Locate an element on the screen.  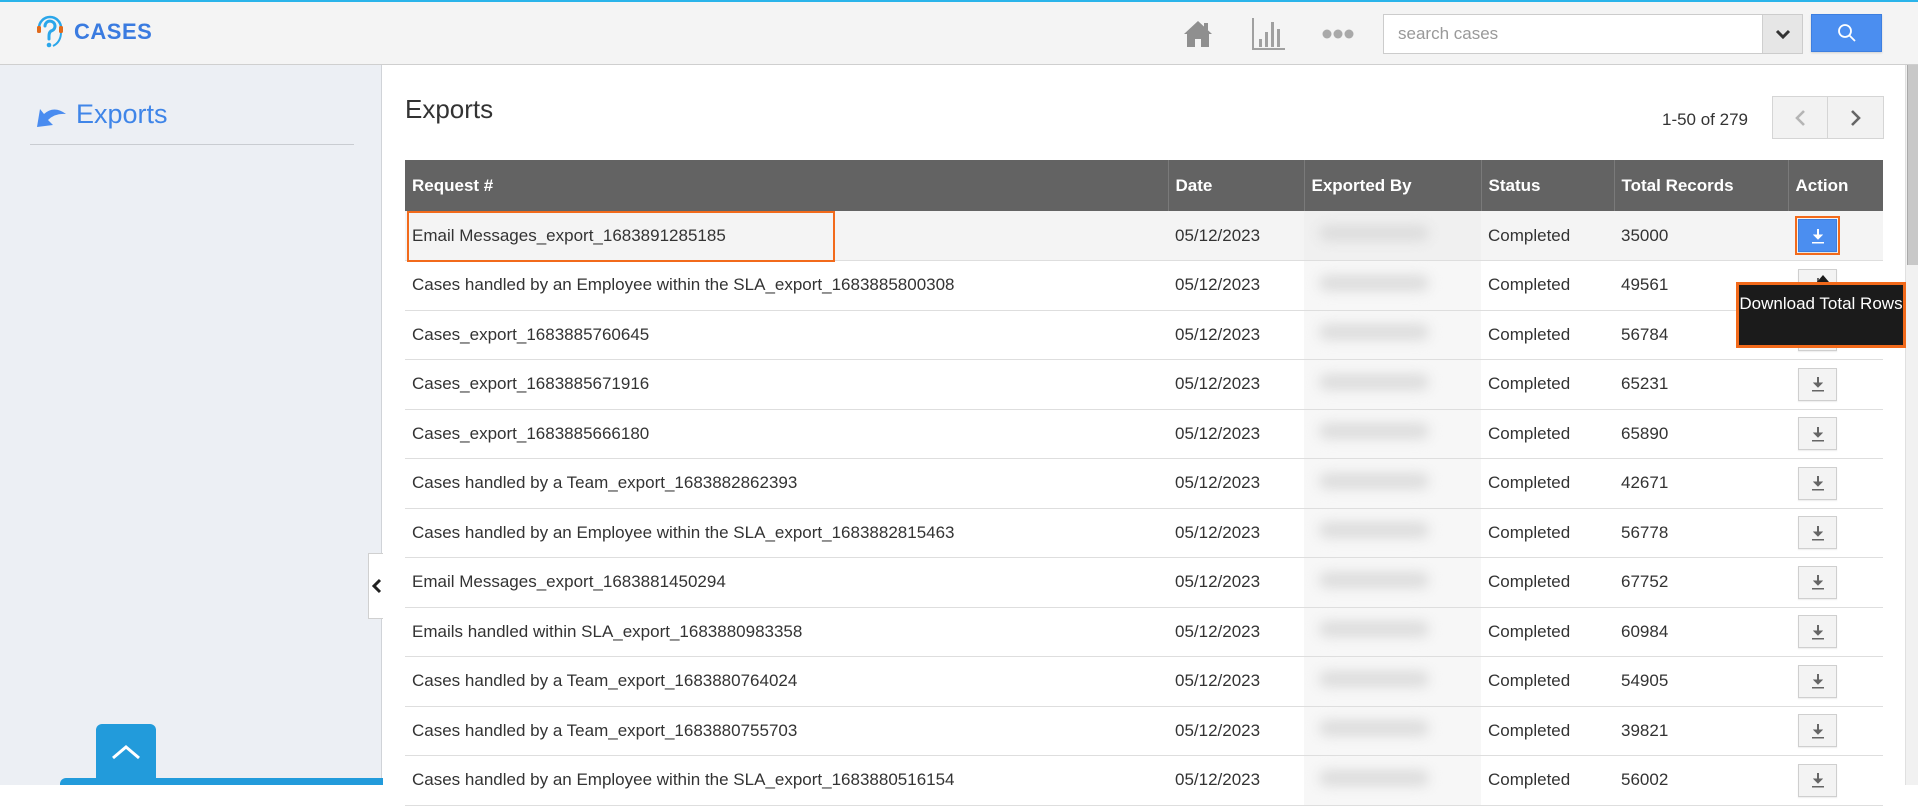
search-button is located at coordinates (1846, 33).